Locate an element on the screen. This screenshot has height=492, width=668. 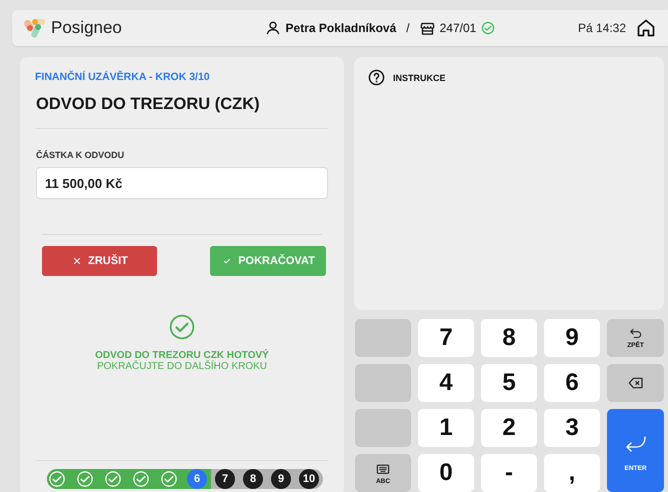
keypad-key: 6 is located at coordinates (572, 383).